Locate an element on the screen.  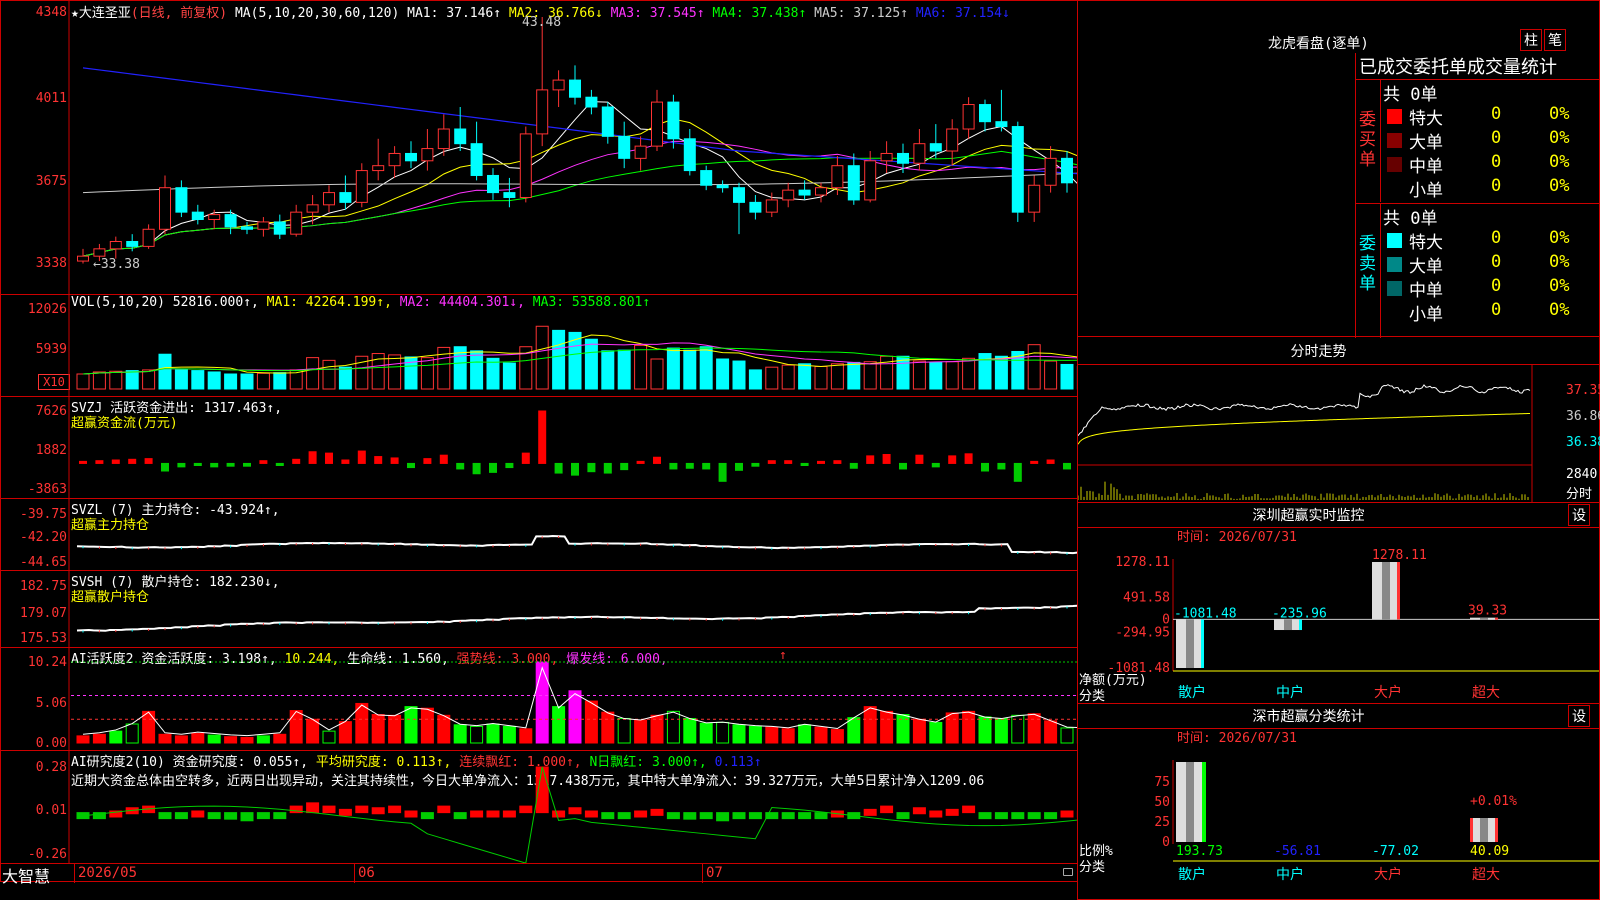
intraday-panel: 分时走势 37.35 36.86 36.38 2840 分时 is located at coordinates (1338, 419).